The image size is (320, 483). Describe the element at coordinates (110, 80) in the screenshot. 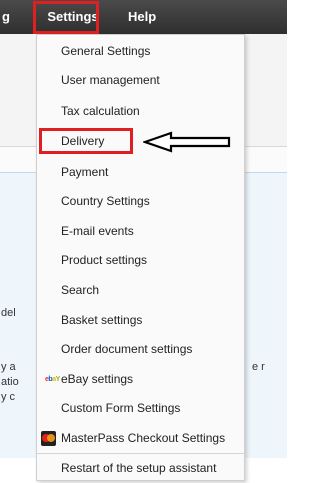

I see `menu-item-label: User management` at that location.